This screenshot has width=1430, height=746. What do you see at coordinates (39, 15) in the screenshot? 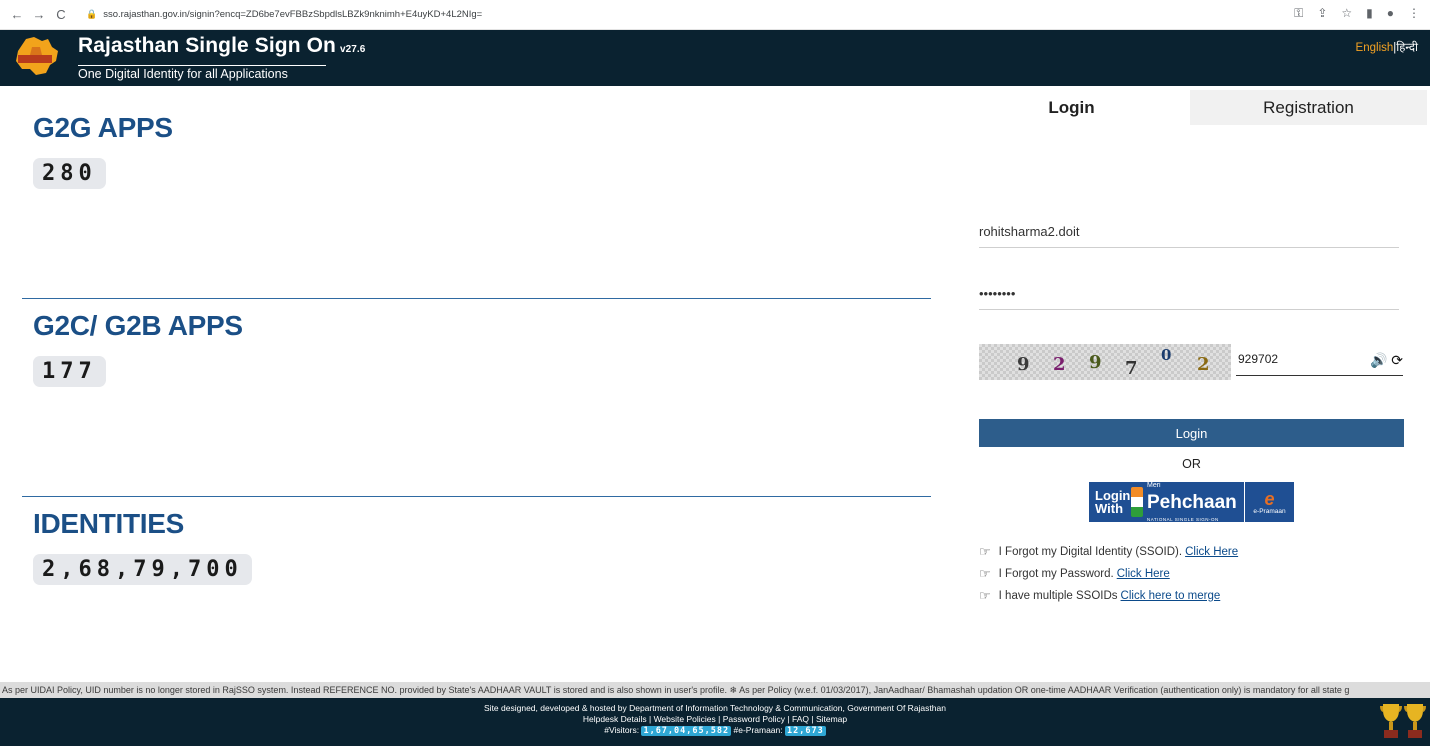
I see `forward-icon: →` at bounding box center [39, 15].